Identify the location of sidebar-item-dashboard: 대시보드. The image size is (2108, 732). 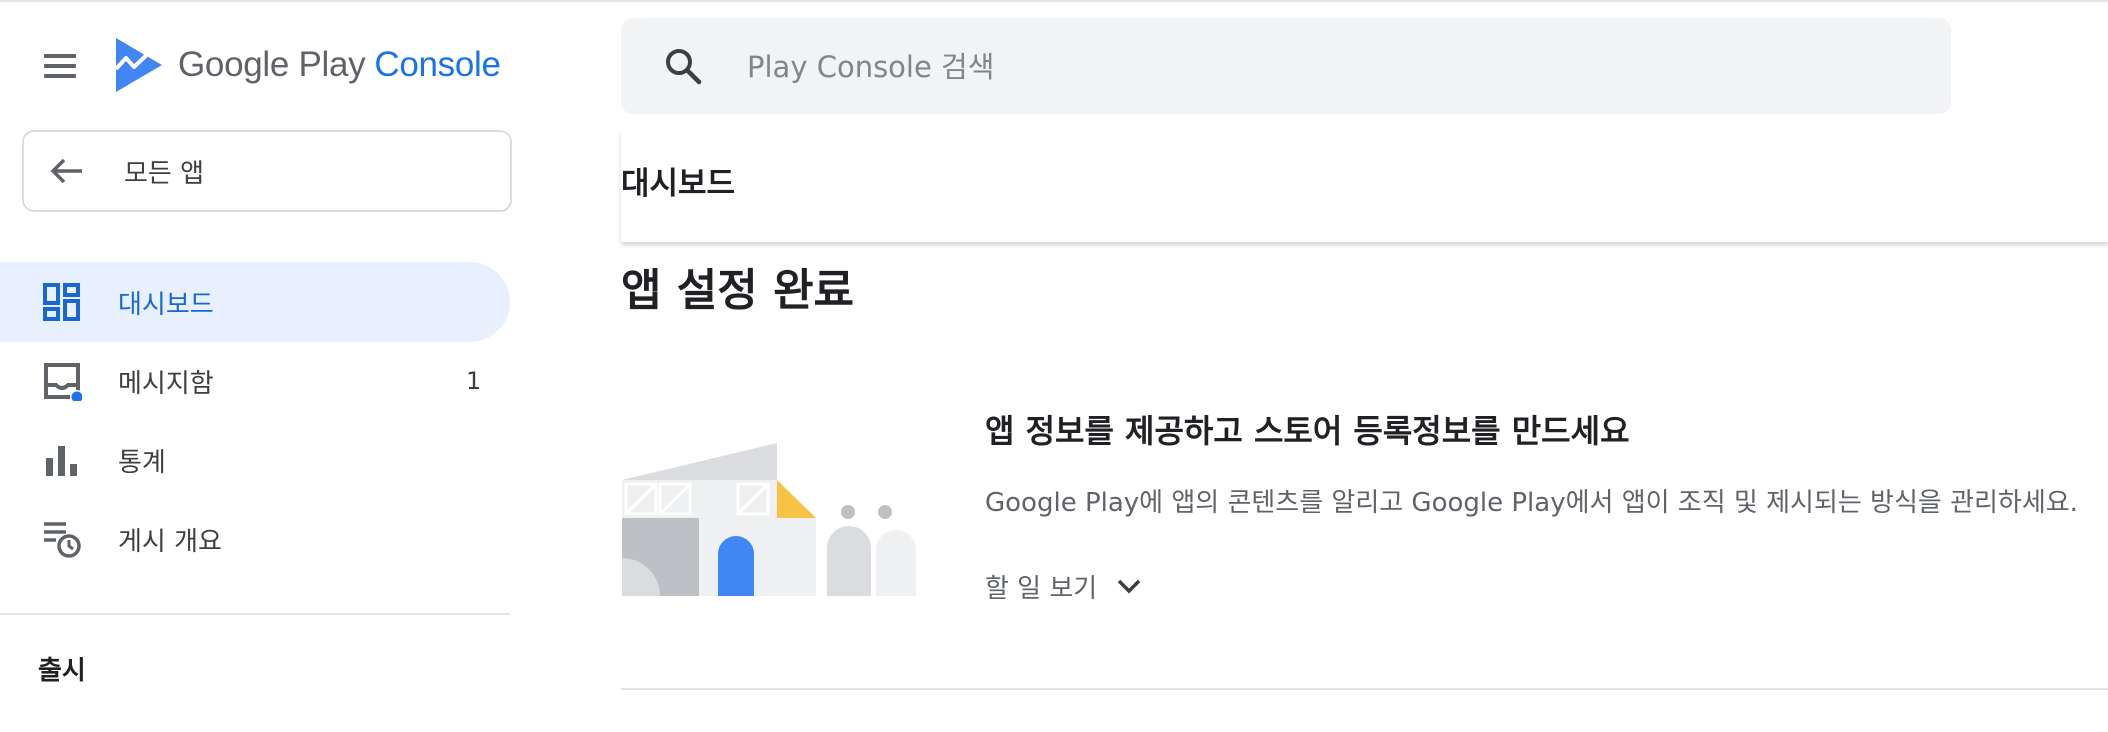
(255, 302).